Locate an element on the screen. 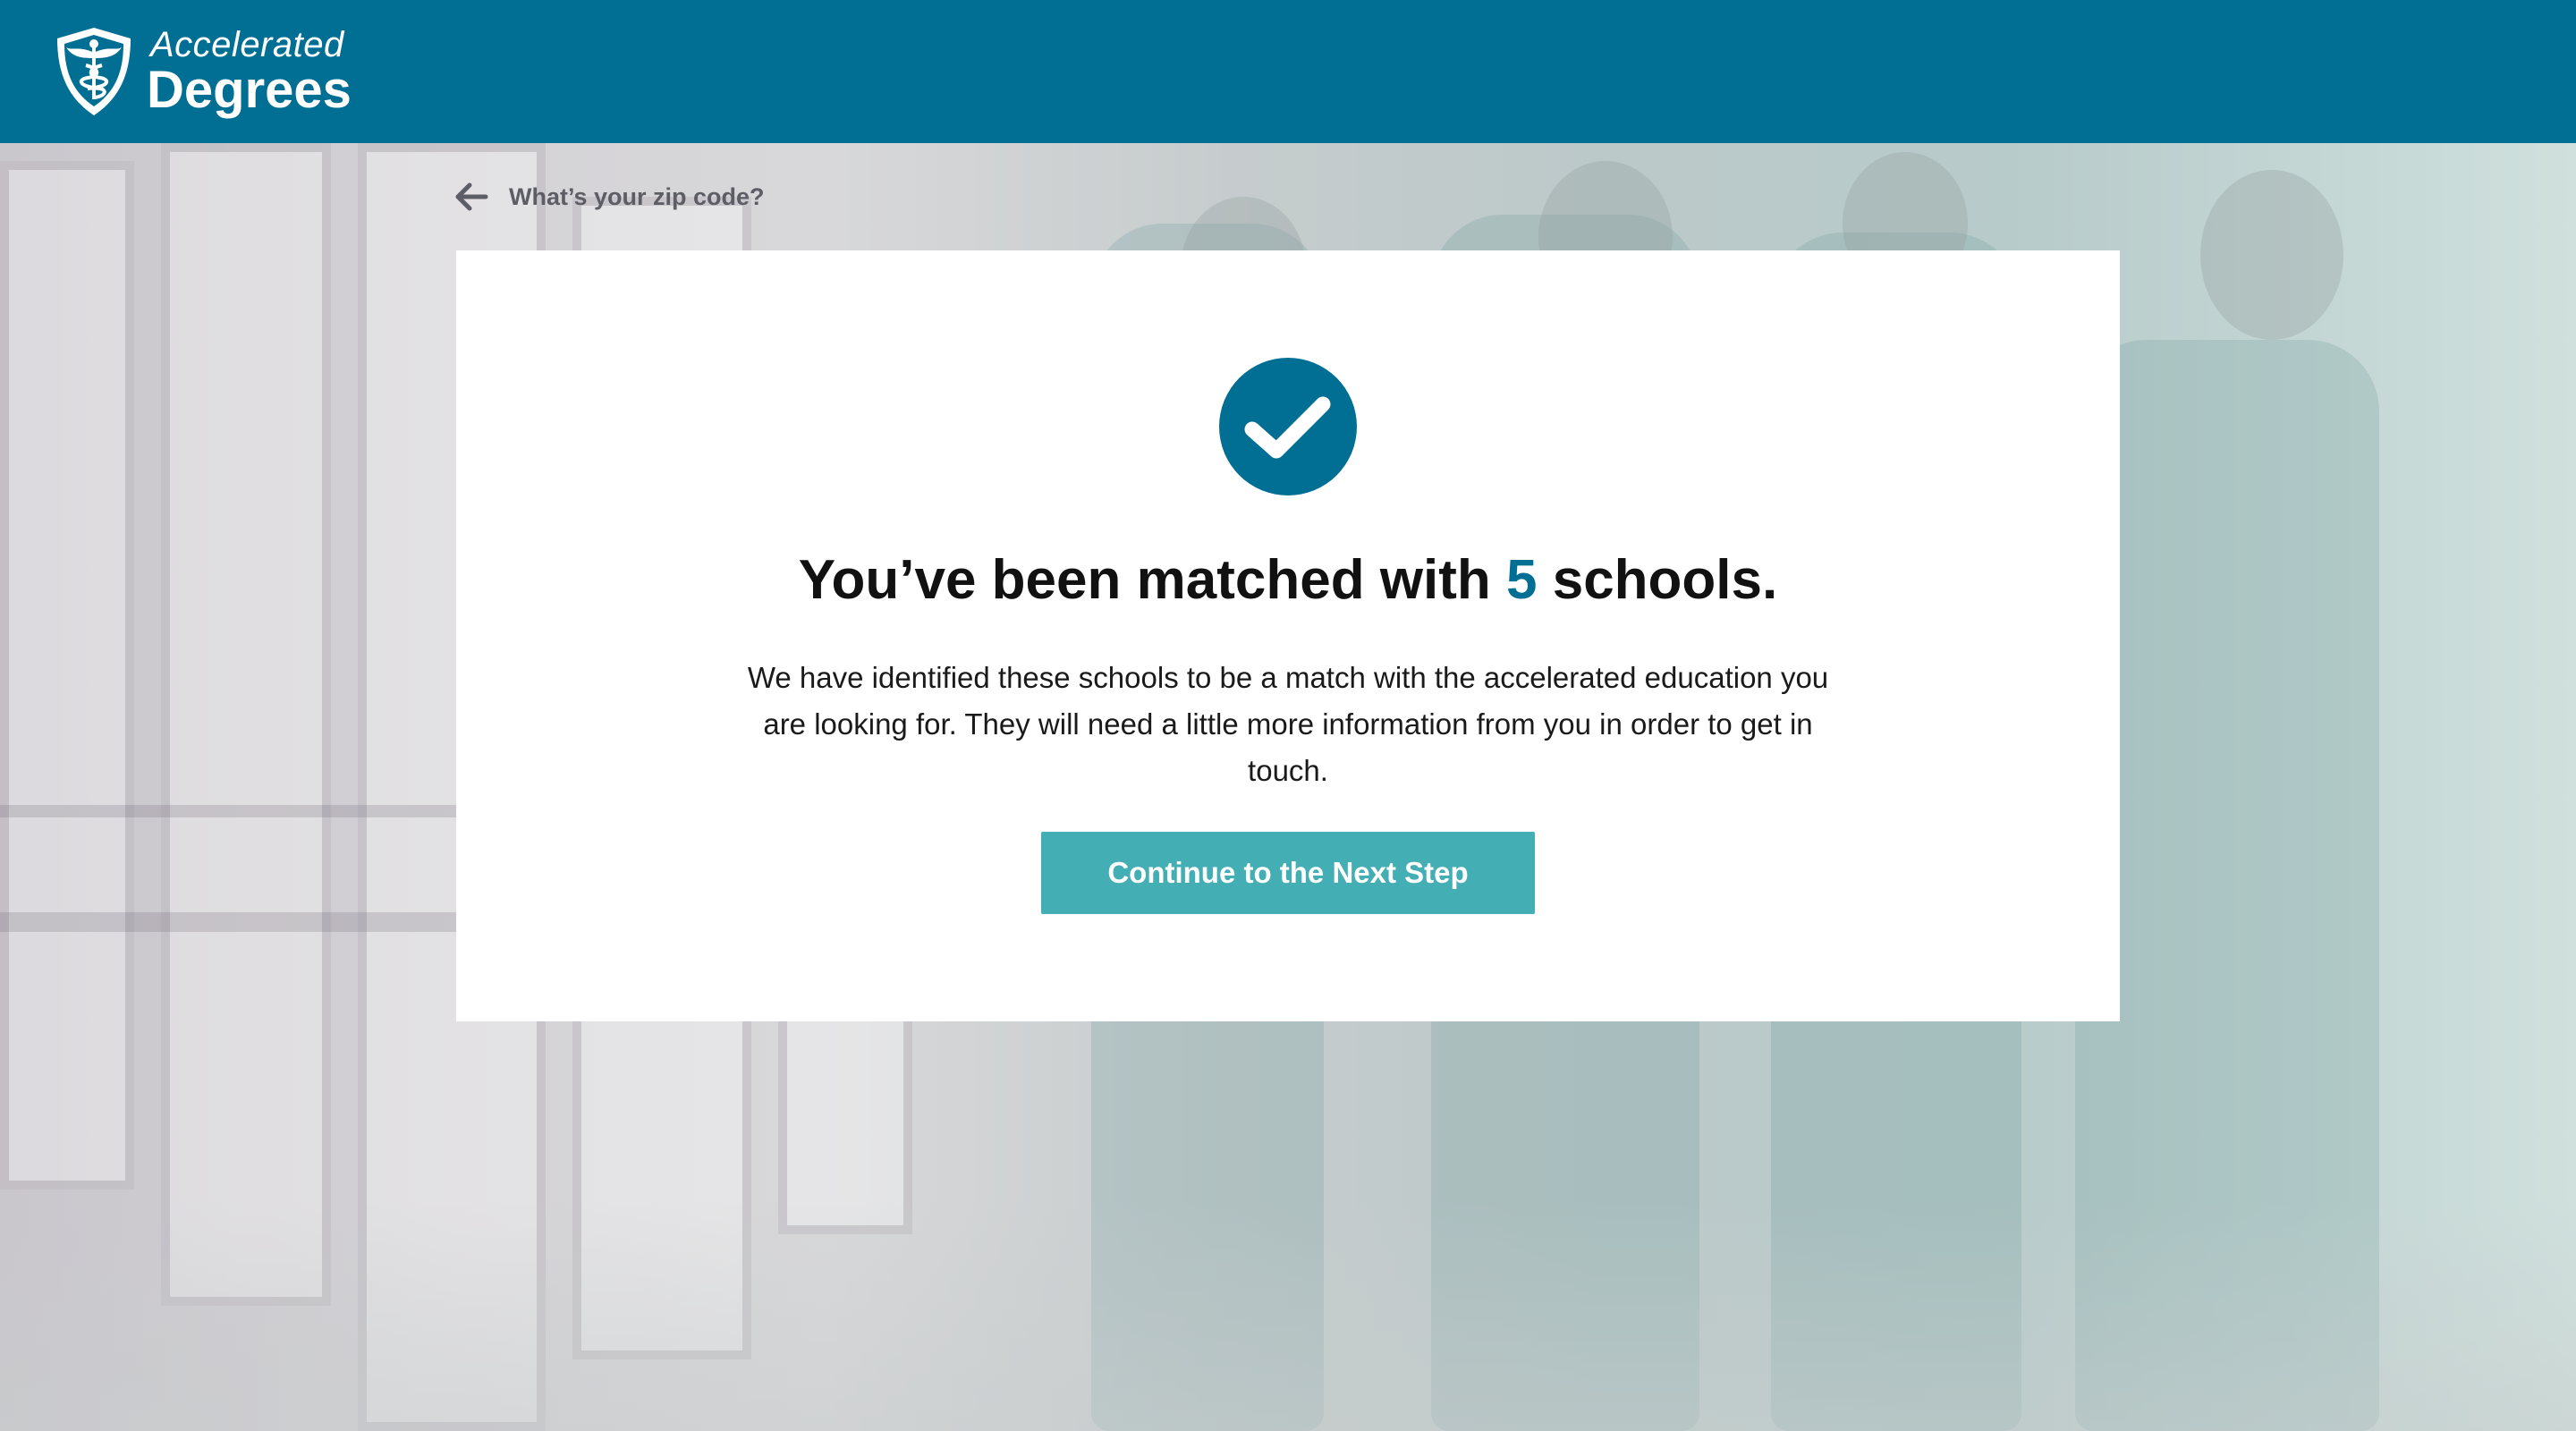 This screenshot has width=2576, height=1431. back-link: What’s your zip code? is located at coordinates (608, 197).